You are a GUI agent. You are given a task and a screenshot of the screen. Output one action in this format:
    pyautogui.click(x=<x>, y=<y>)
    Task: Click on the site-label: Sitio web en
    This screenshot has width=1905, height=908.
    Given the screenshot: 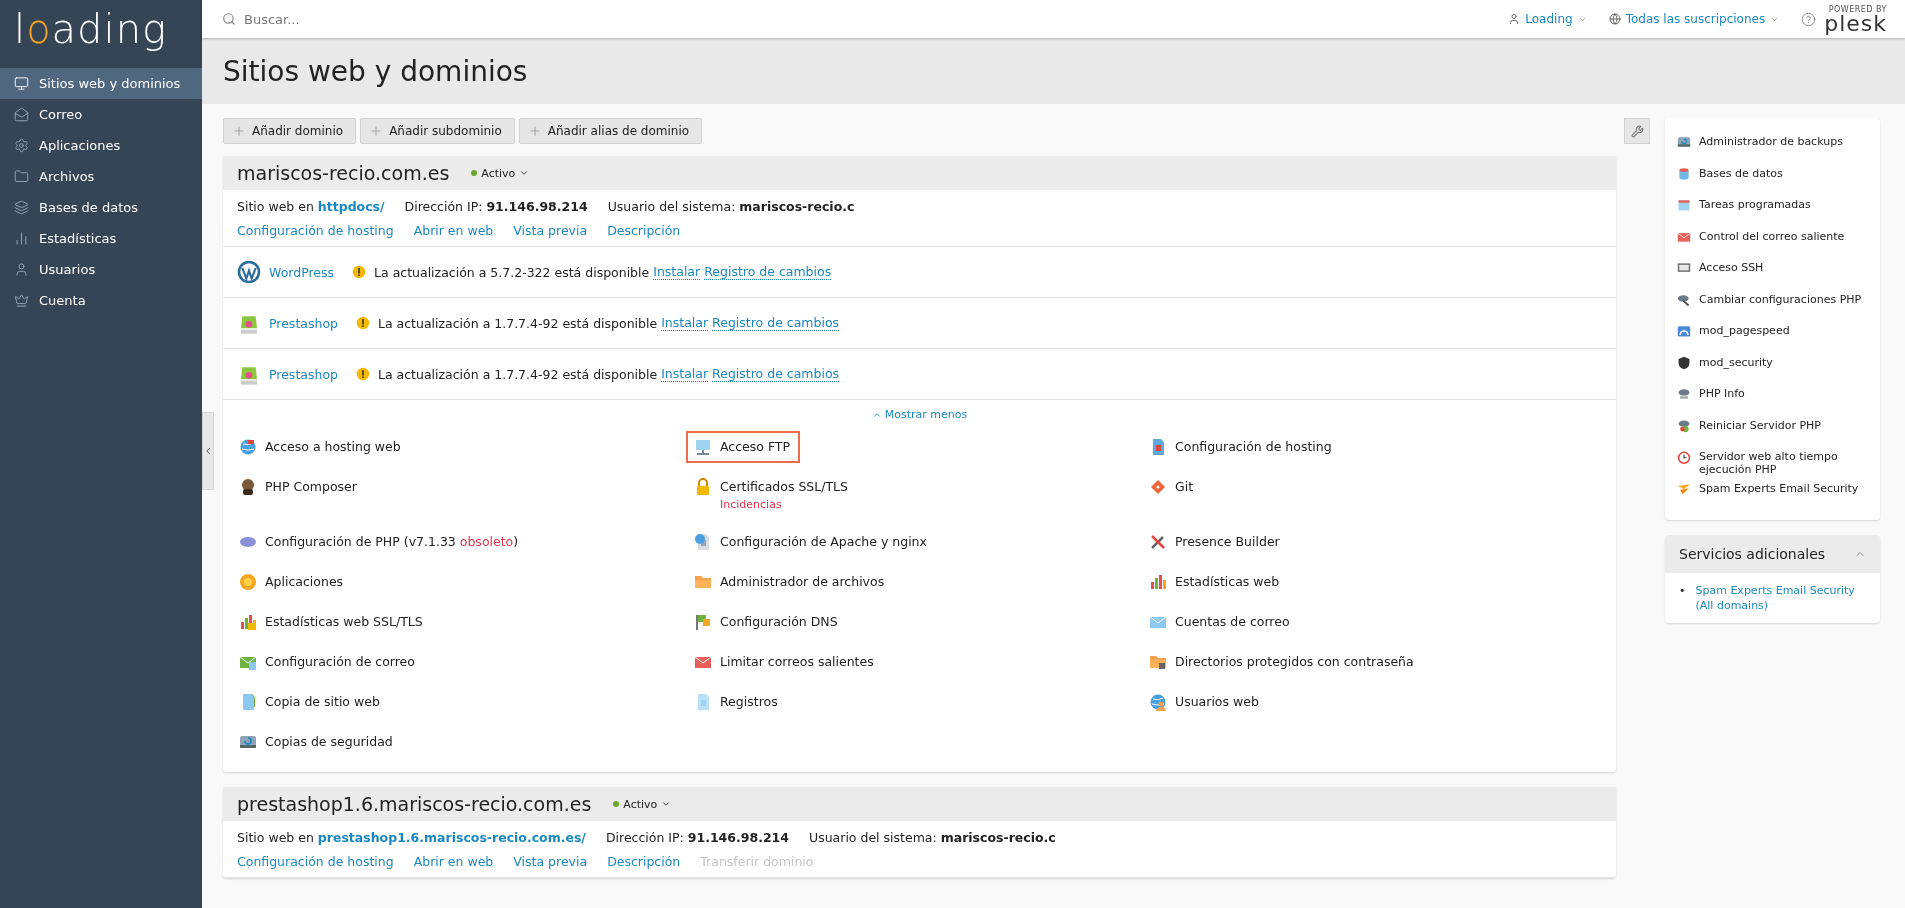 What is the action you would take?
    pyautogui.click(x=275, y=206)
    